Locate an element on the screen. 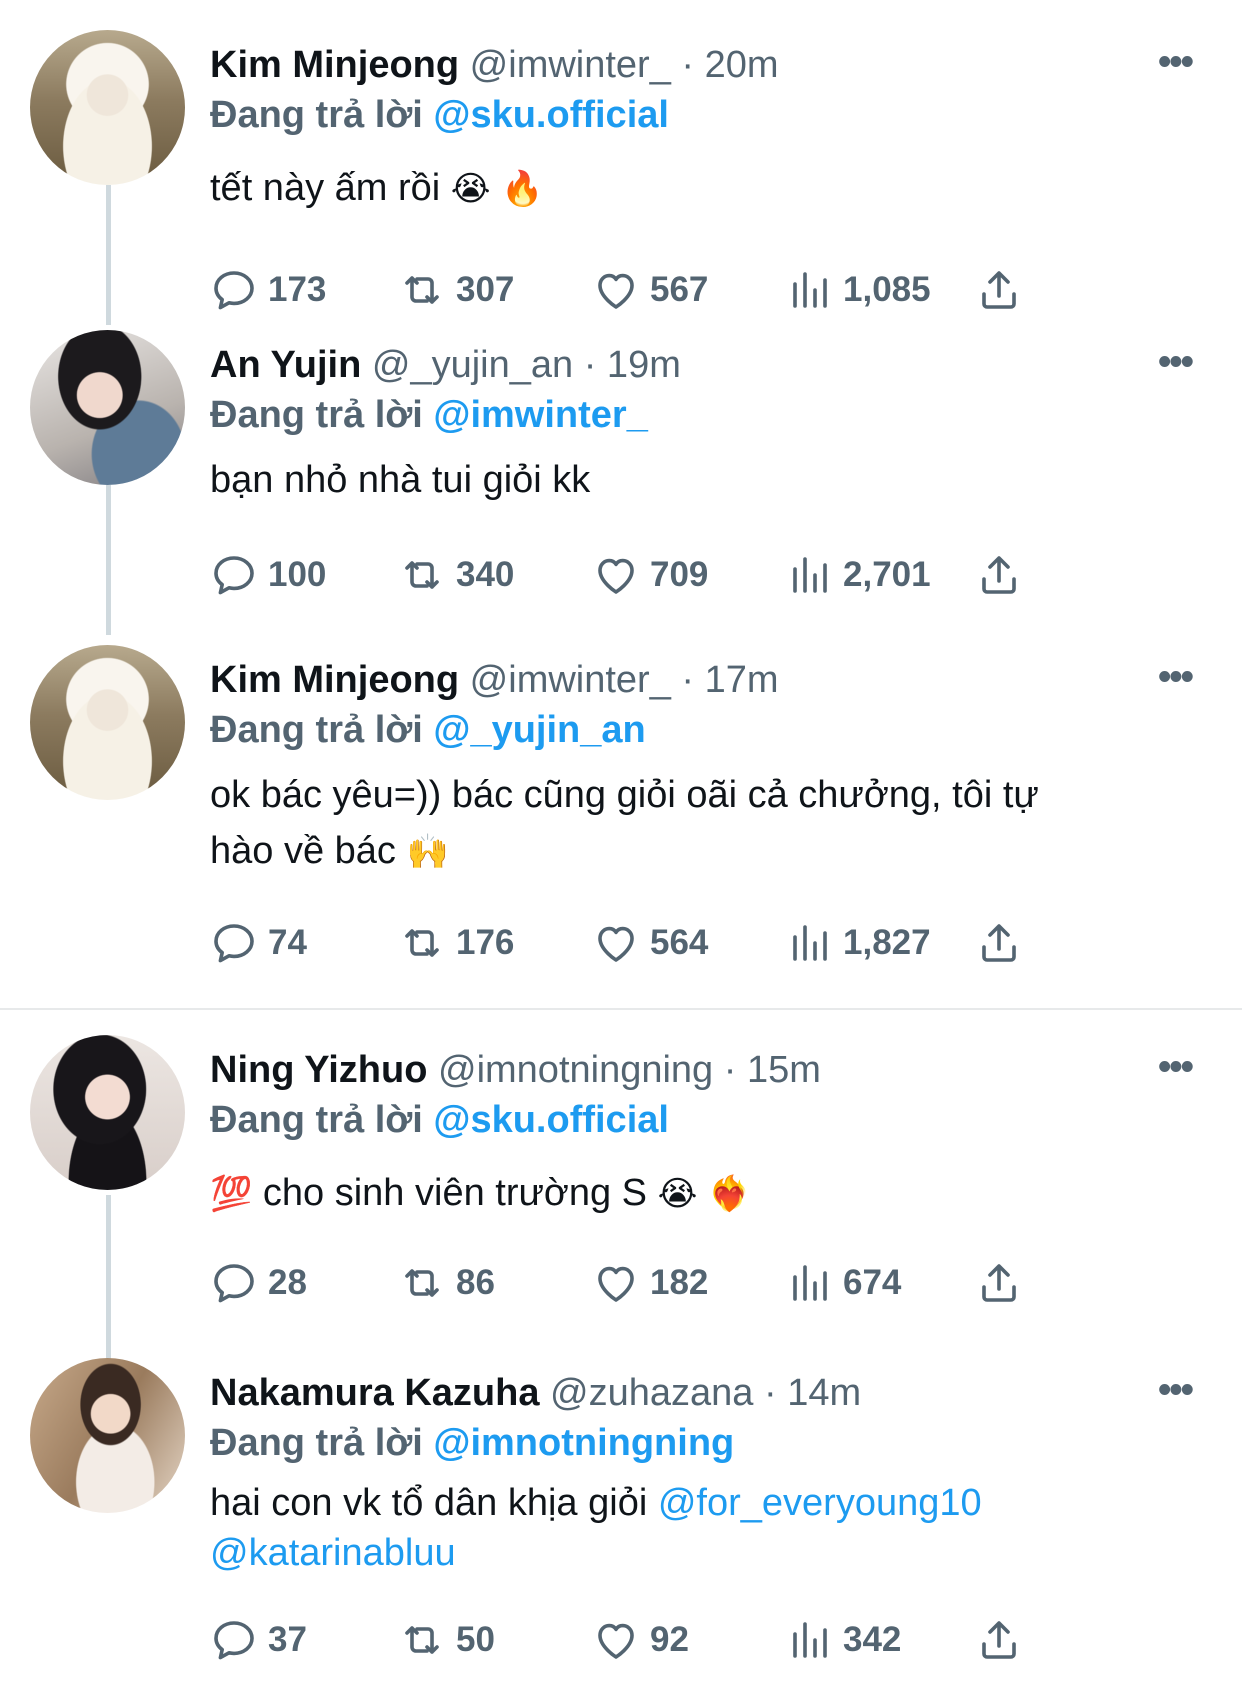  tweet-actions: 37 50 92 342 is located at coordinates (660, 1640).